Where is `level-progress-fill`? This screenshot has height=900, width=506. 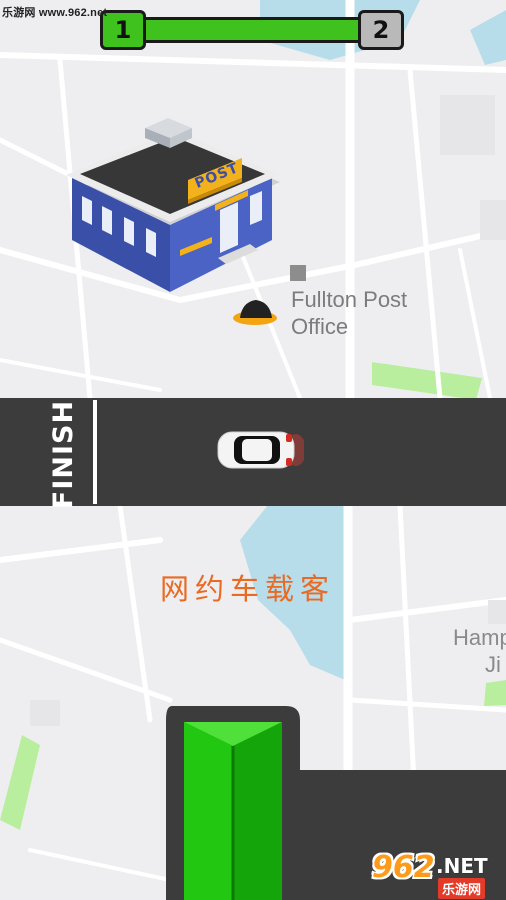
level-progress-fill is located at coordinates (252, 30).